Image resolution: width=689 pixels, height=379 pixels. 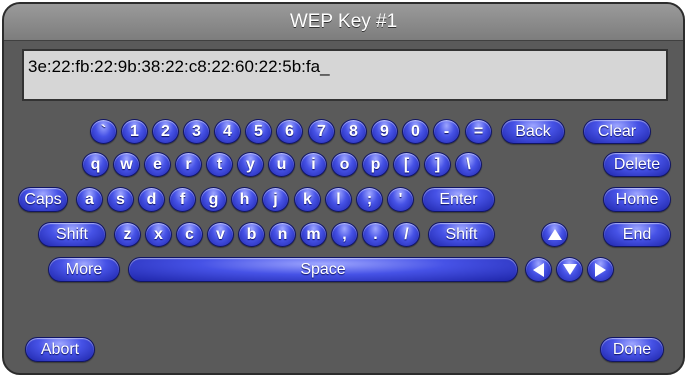 What do you see at coordinates (213, 199) in the screenshot?
I see `key-g: g` at bounding box center [213, 199].